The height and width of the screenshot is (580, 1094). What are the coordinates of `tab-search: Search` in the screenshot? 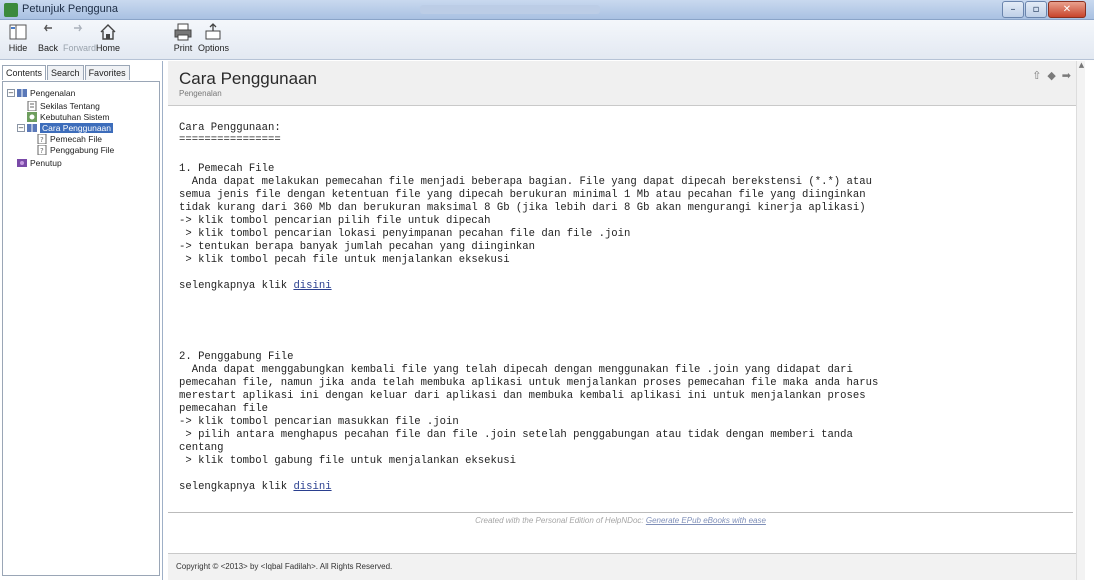 It's located at (65, 72).